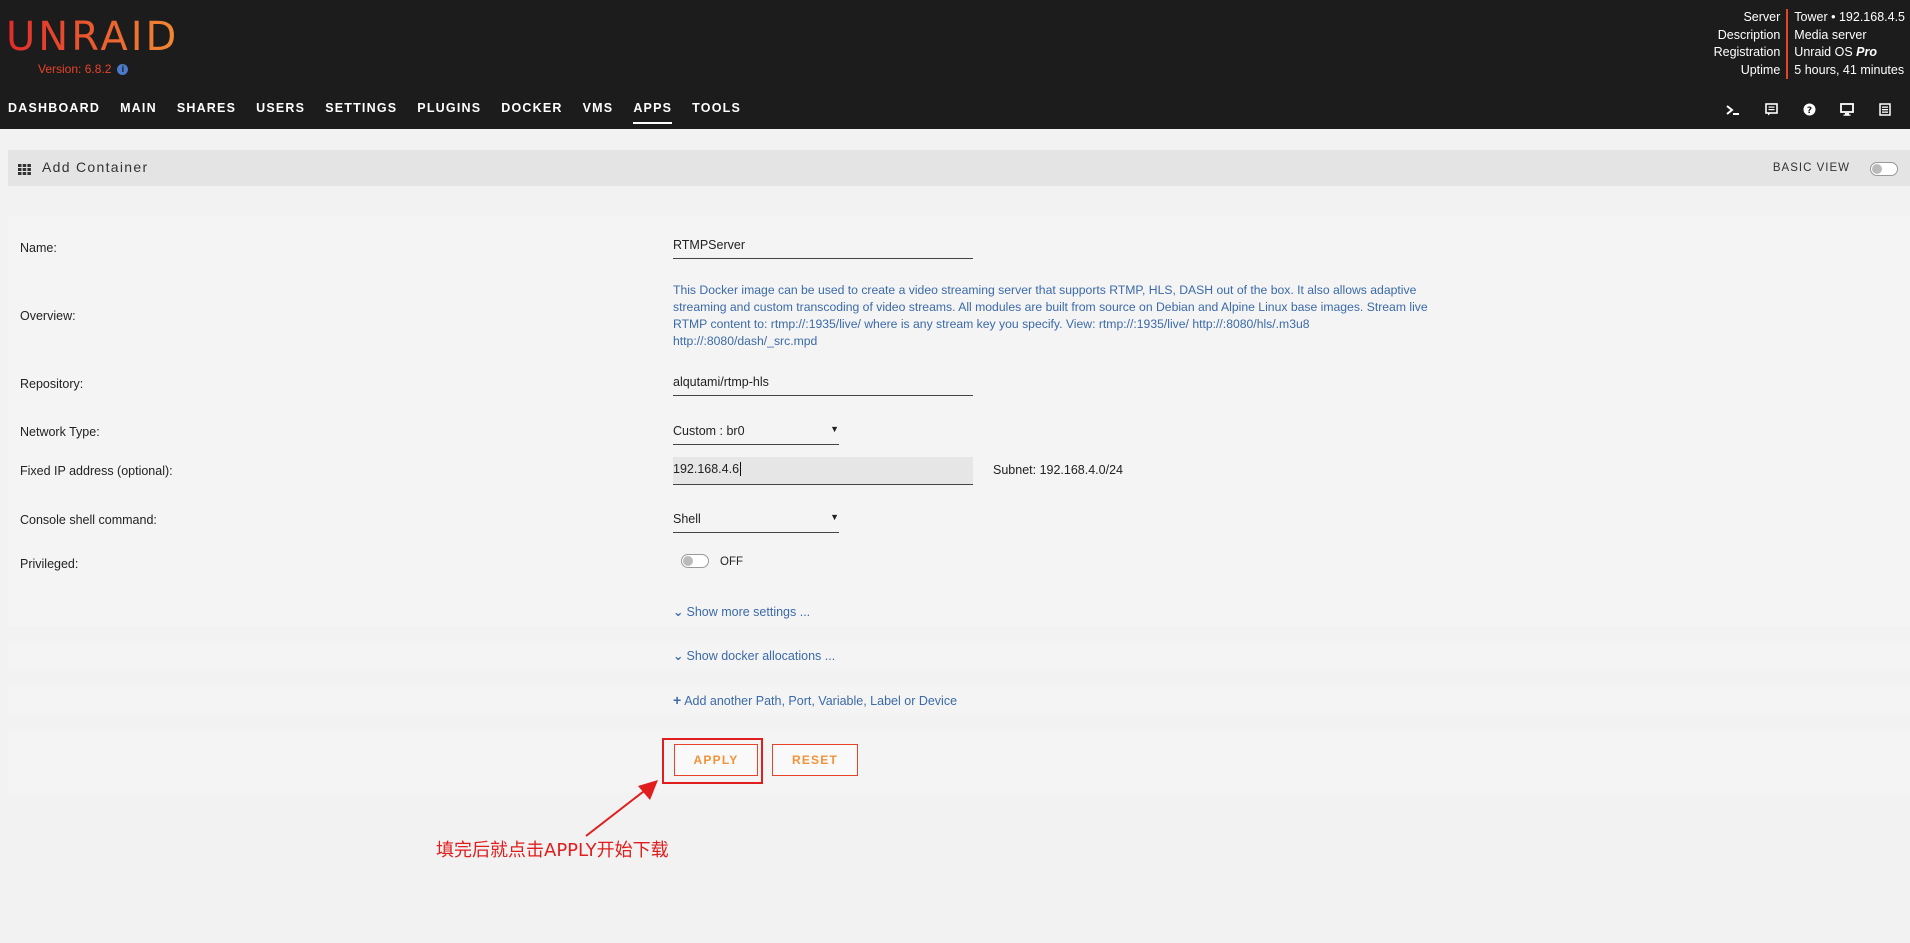 The height and width of the screenshot is (943, 1910). What do you see at coordinates (815, 760) in the screenshot?
I see `reset-button: RESET` at bounding box center [815, 760].